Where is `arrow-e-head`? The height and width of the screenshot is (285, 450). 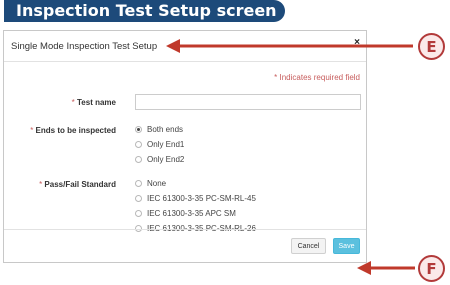
arrow-e-head is located at coordinates (173, 46).